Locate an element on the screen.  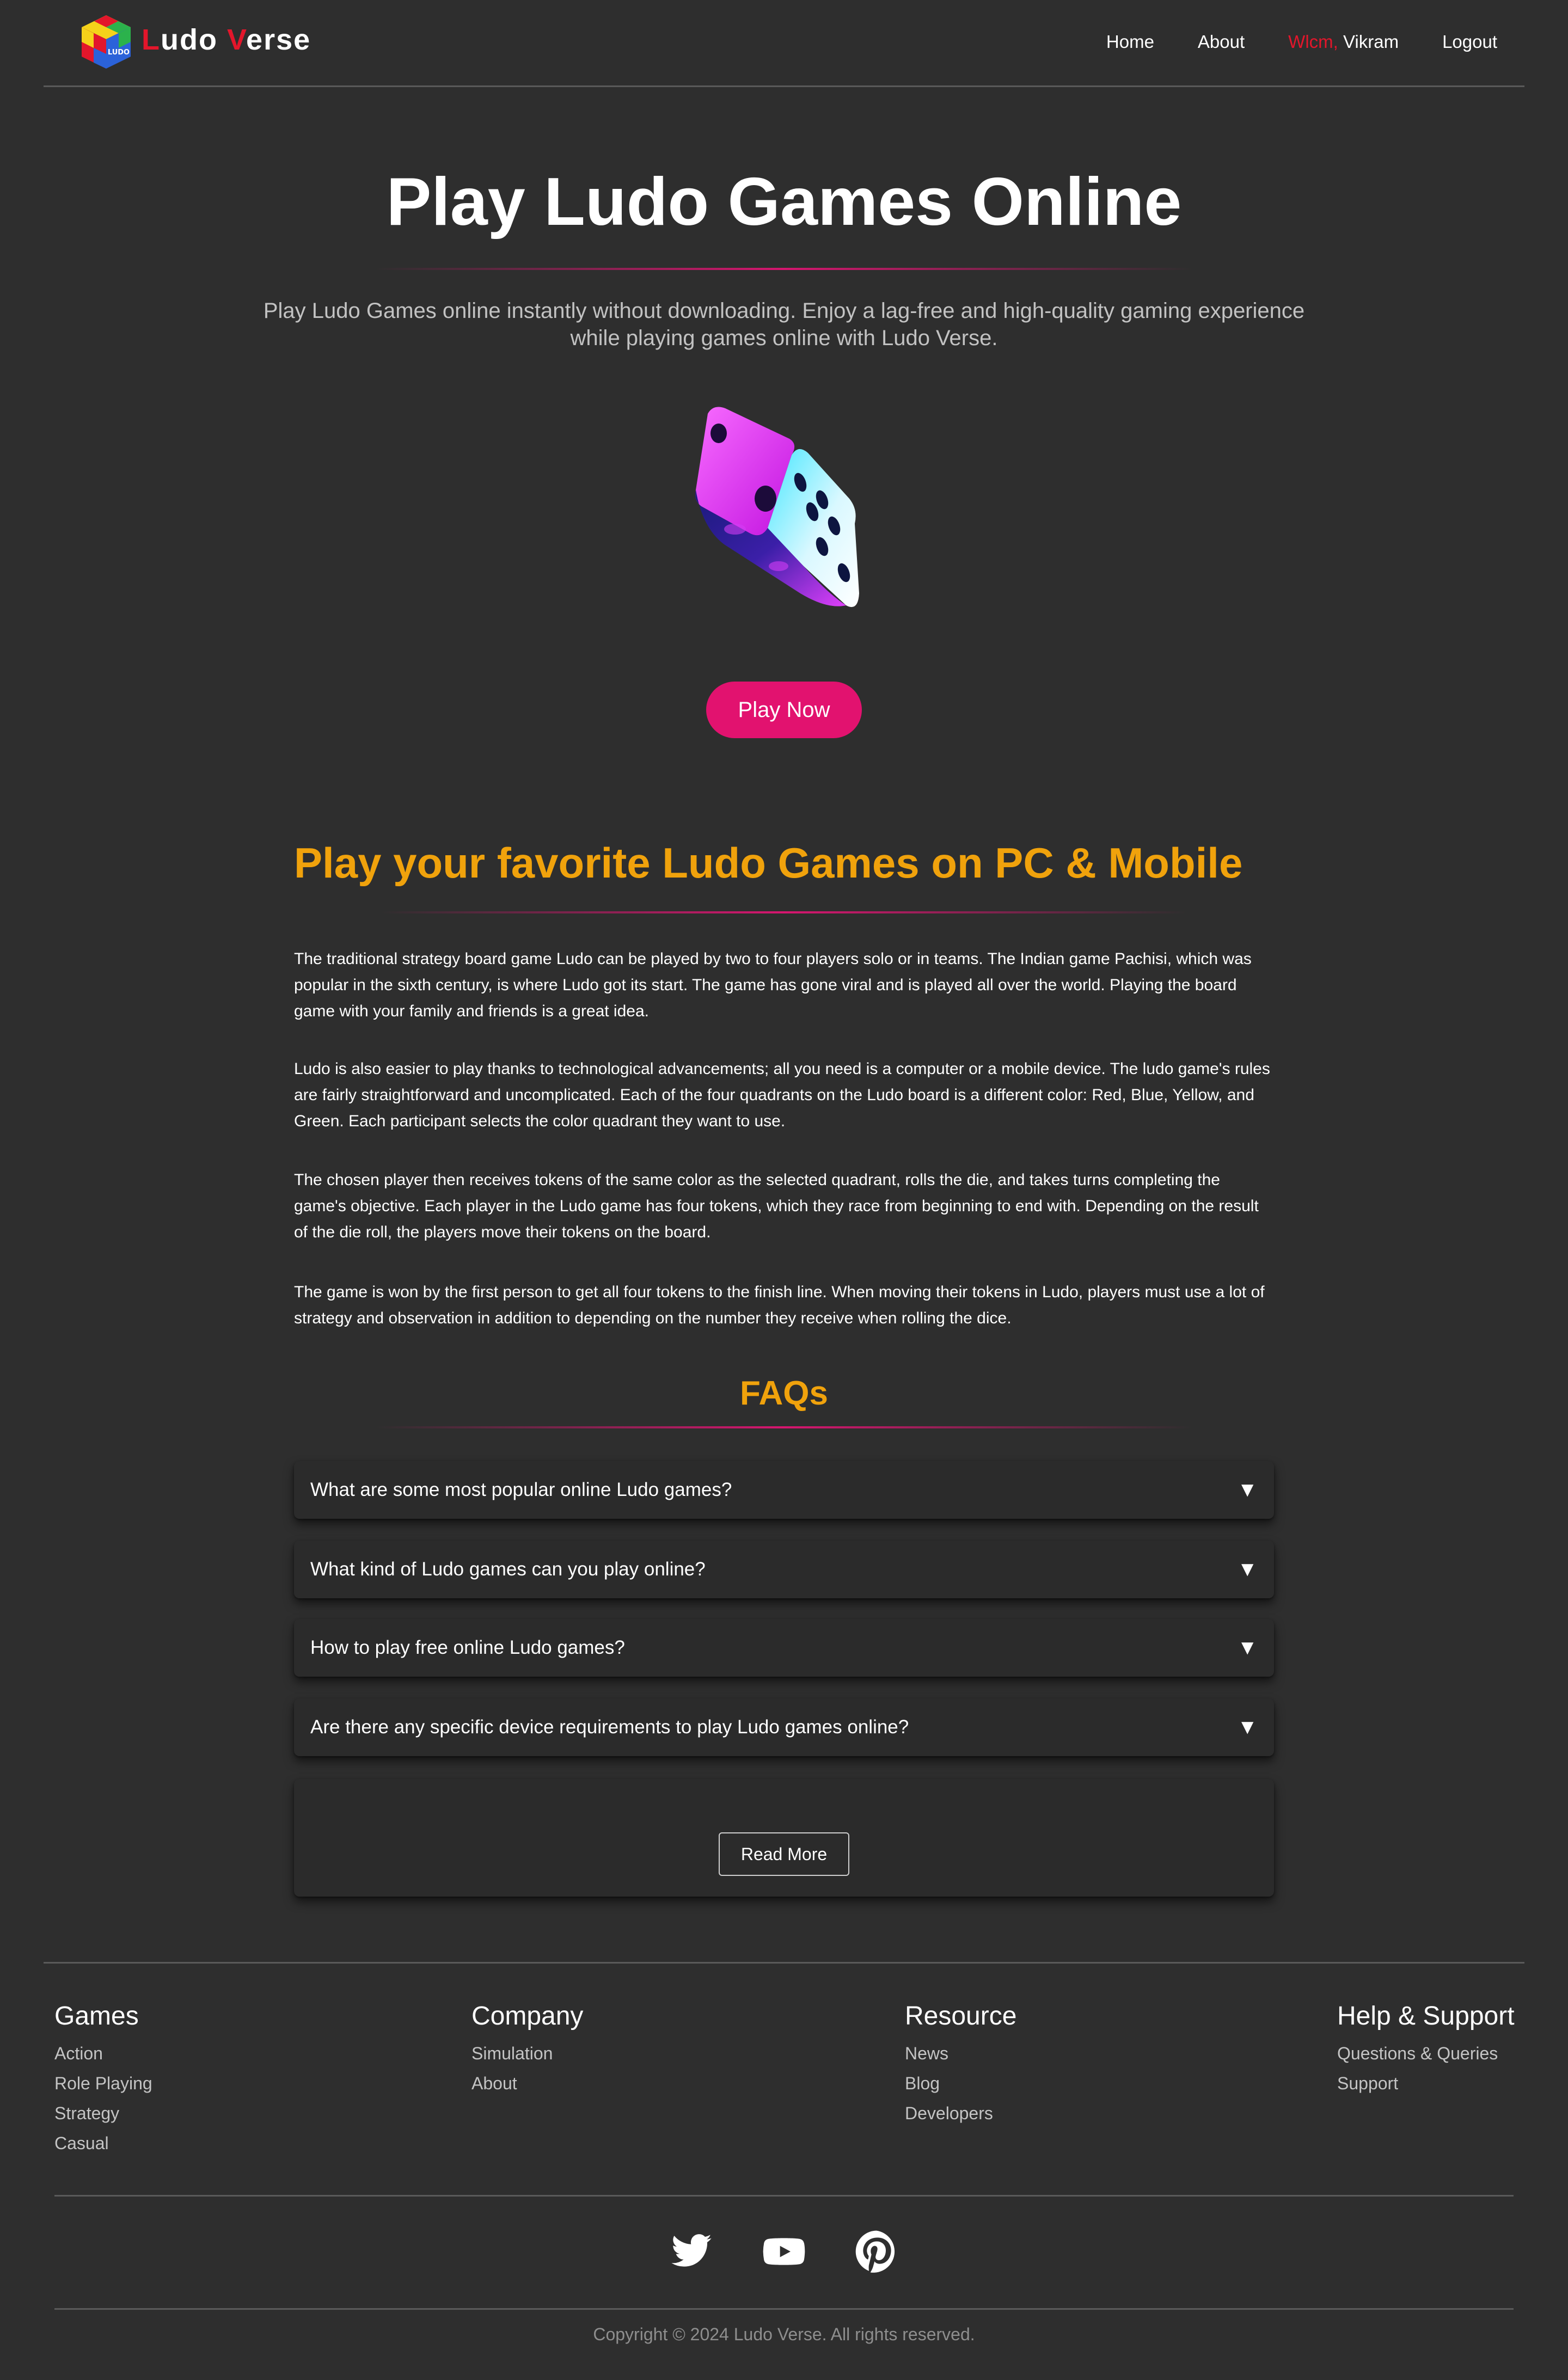
footer-heading: Company is located at coordinates (527, 2016).